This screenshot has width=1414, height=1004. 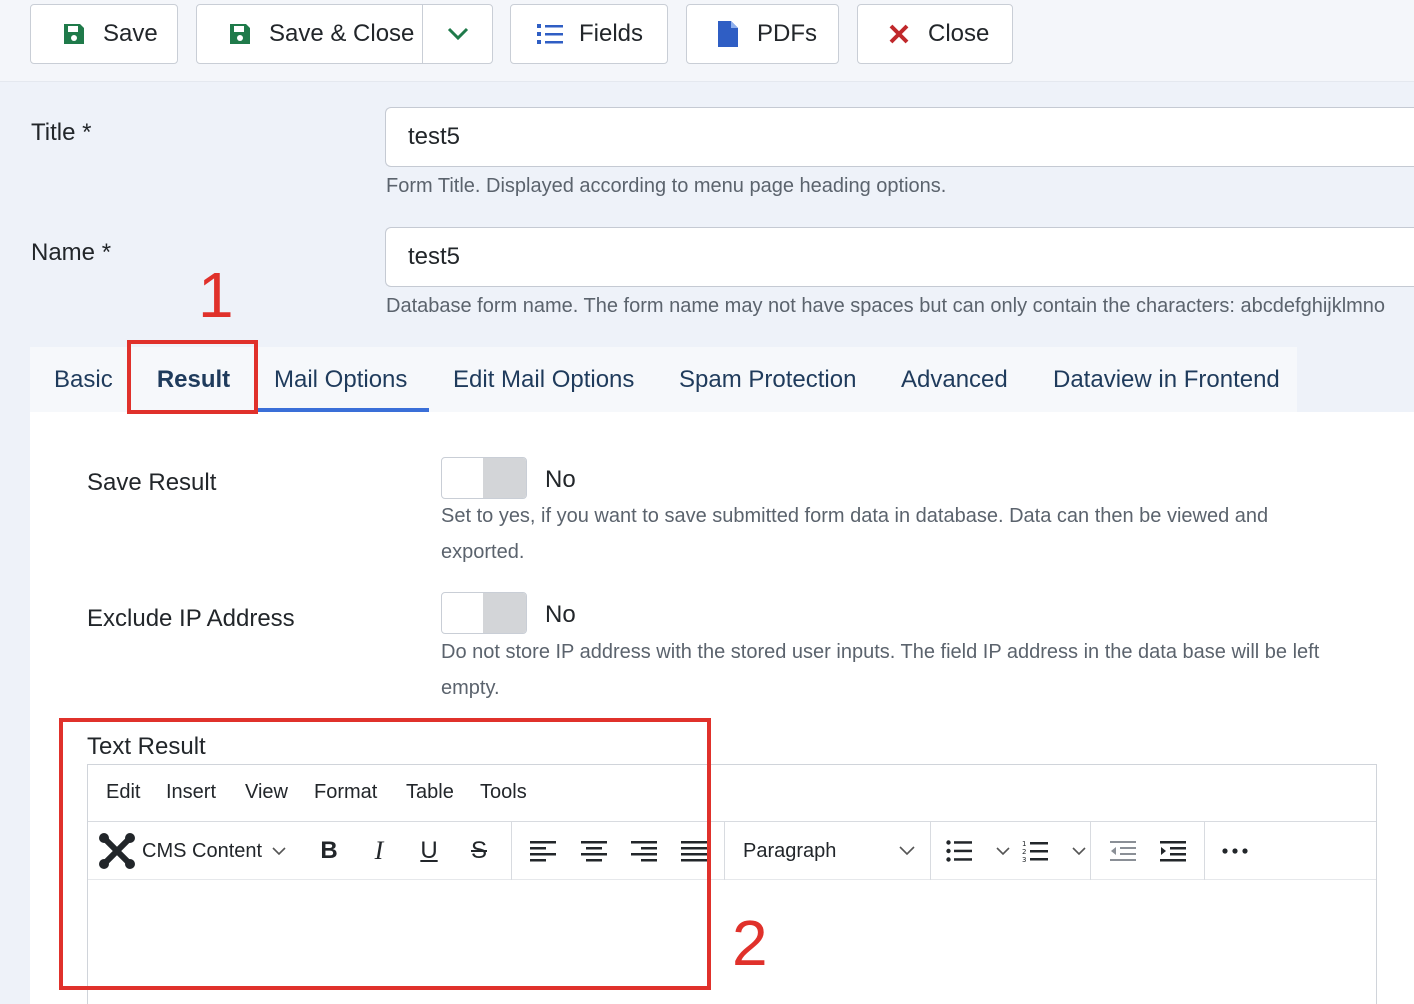 I want to click on annotation-box-result-tab, so click(x=192, y=377).